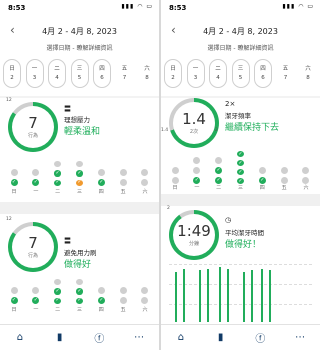  Describe the element at coordinates (67, 109) in the screenshot. I see `brush-icon: 〓` at that location.